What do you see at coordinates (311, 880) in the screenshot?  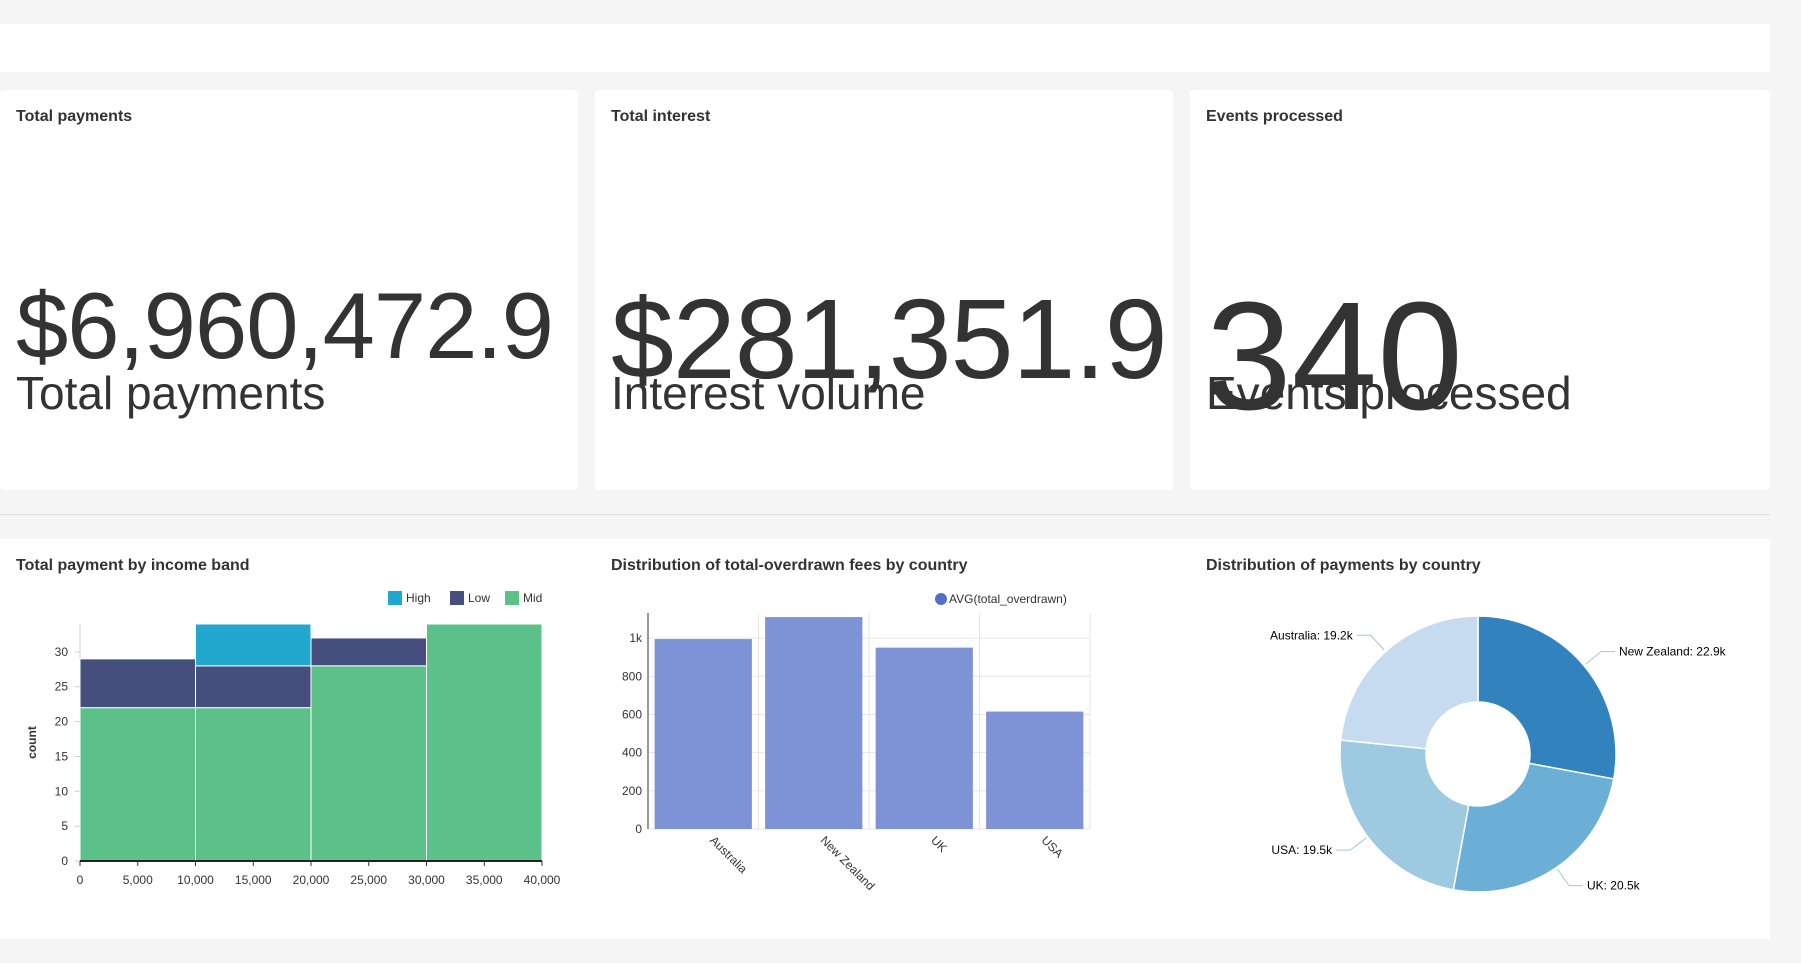 I see `x-tick-label: 20,000` at bounding box center [311, 880].